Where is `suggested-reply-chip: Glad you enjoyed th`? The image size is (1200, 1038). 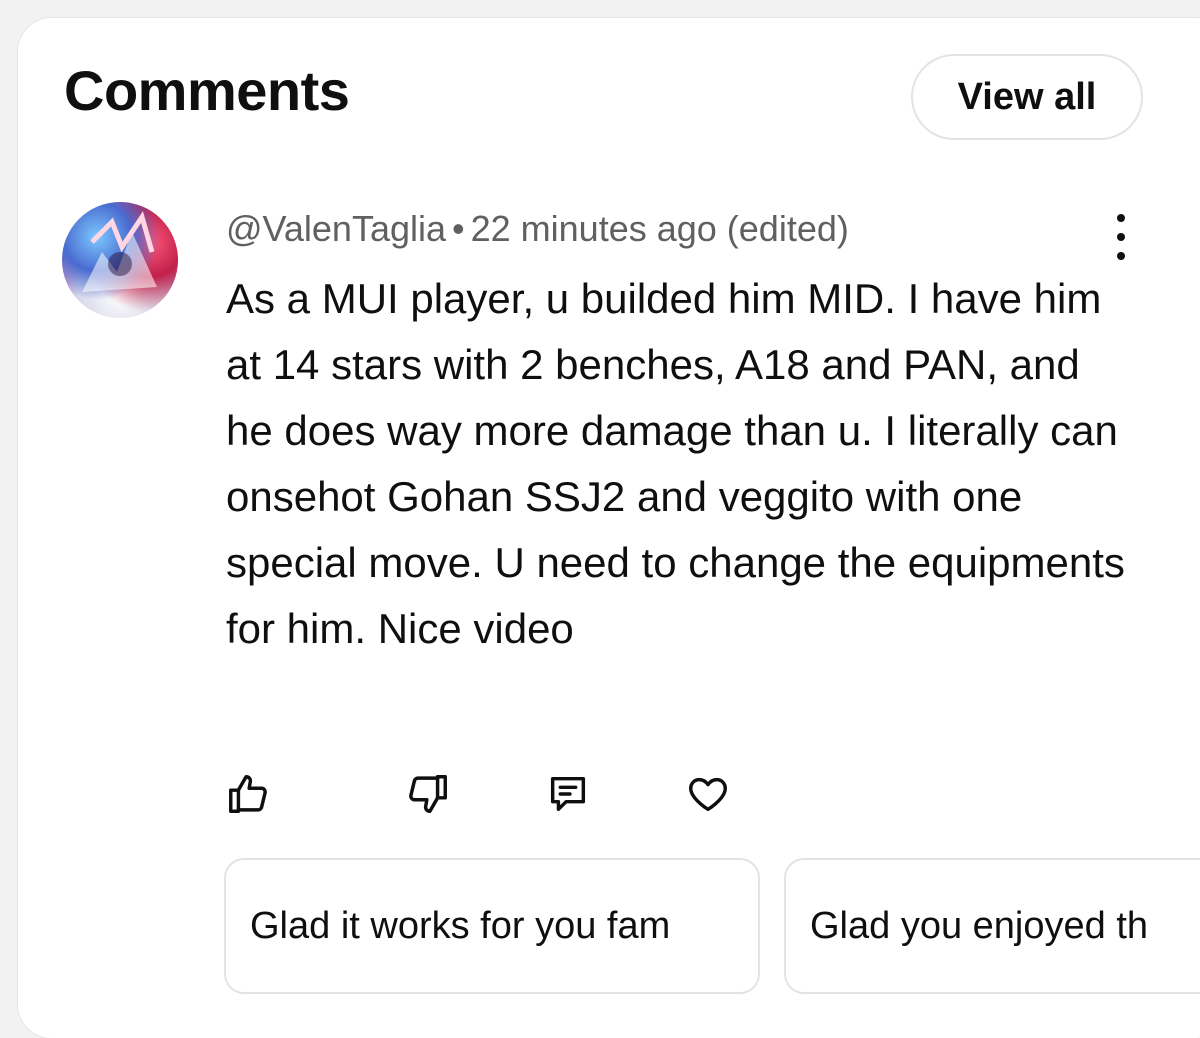
suggested-reply-chip: Glad you enjoyed th is located at coordinates (992, 926).